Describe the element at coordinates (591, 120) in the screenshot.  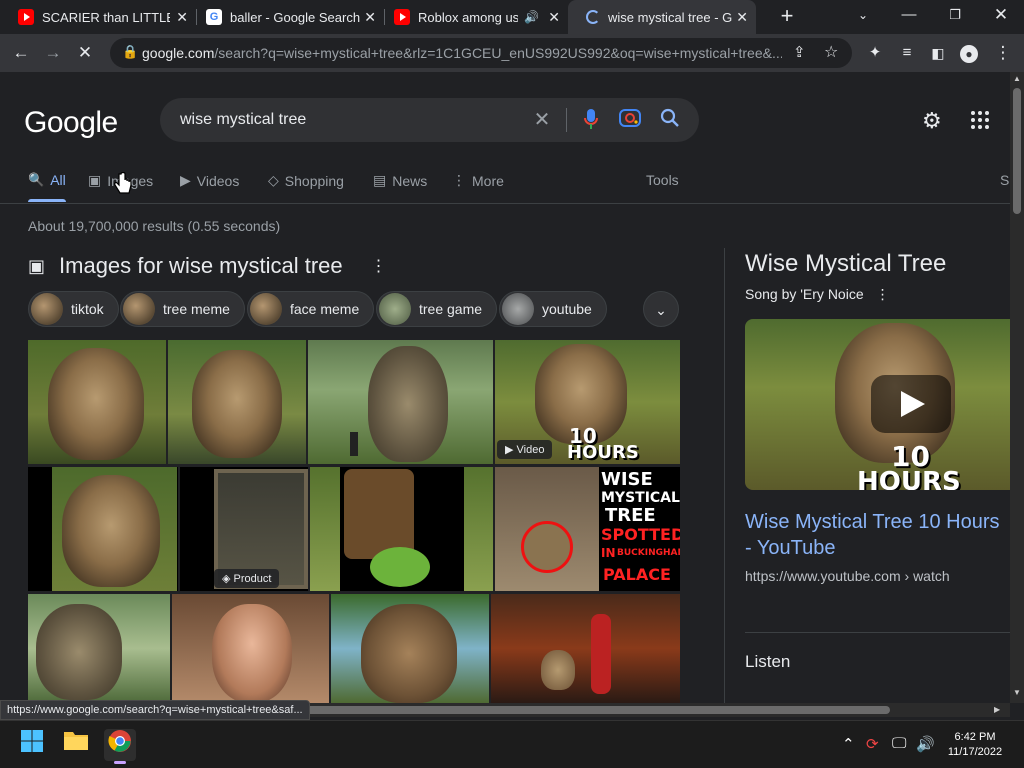
I see `voice-search-icon` at that location.